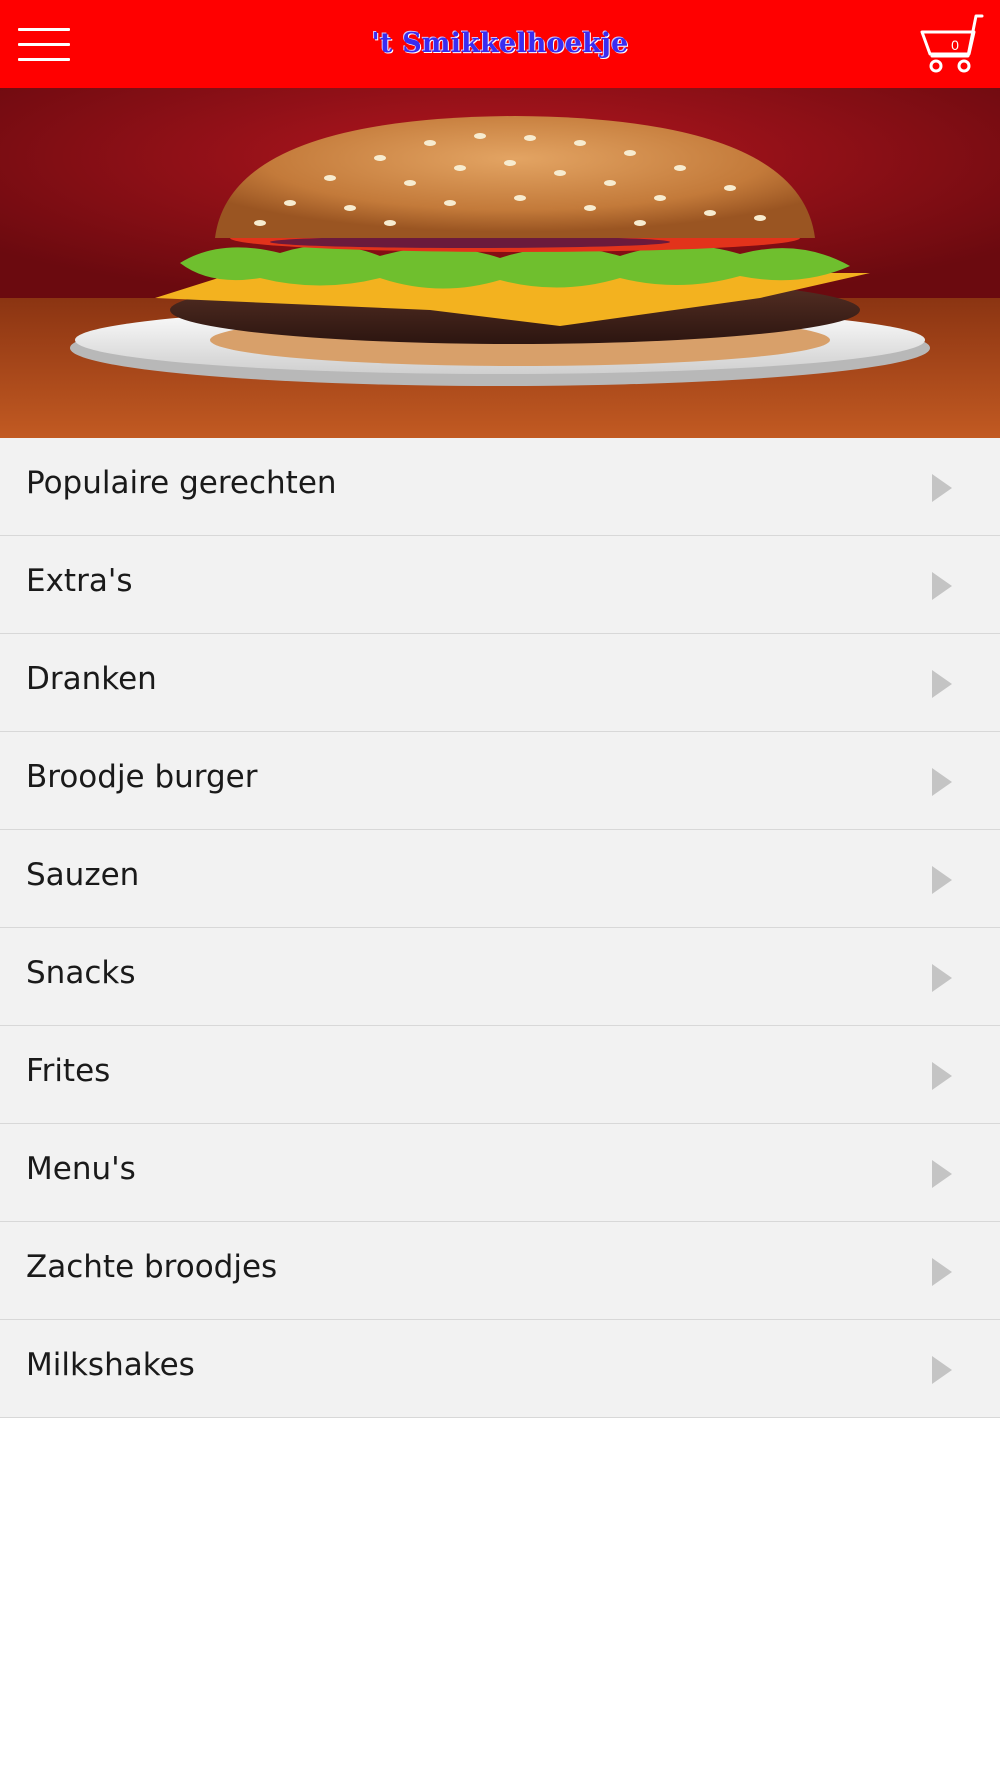 The width and height of the screenshot is (1000, 1778). What do you see at coordinates (500, 1271) in the screenshot?
I see `category-item-zachte-broodjes: Zachte broodjes` at bounding box center [500, 1271].